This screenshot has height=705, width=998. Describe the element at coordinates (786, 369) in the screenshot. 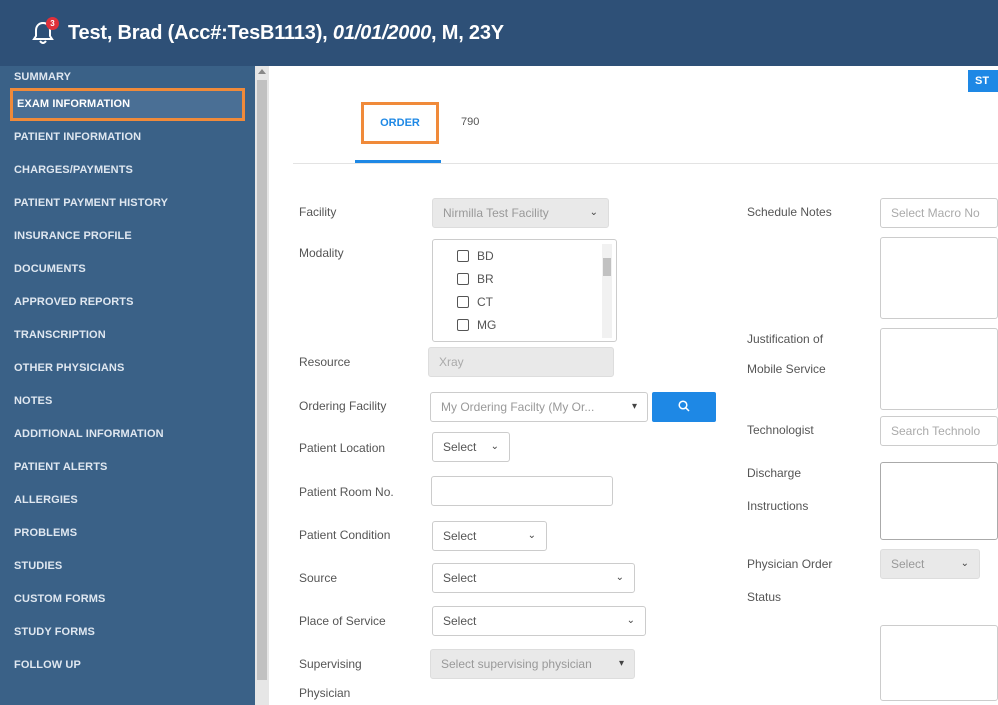

I see `justification-label-line2: Mobile Service` at that location.